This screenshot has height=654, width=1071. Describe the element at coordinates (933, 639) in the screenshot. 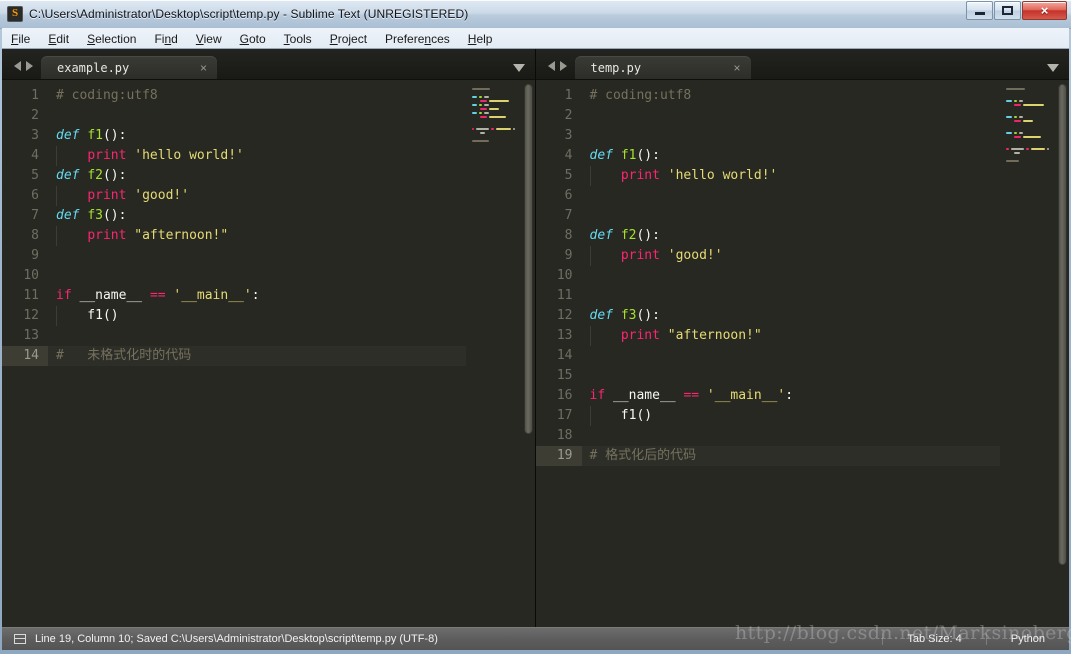

I see `tab-size-indicator: Tab Size: 4` at that location.